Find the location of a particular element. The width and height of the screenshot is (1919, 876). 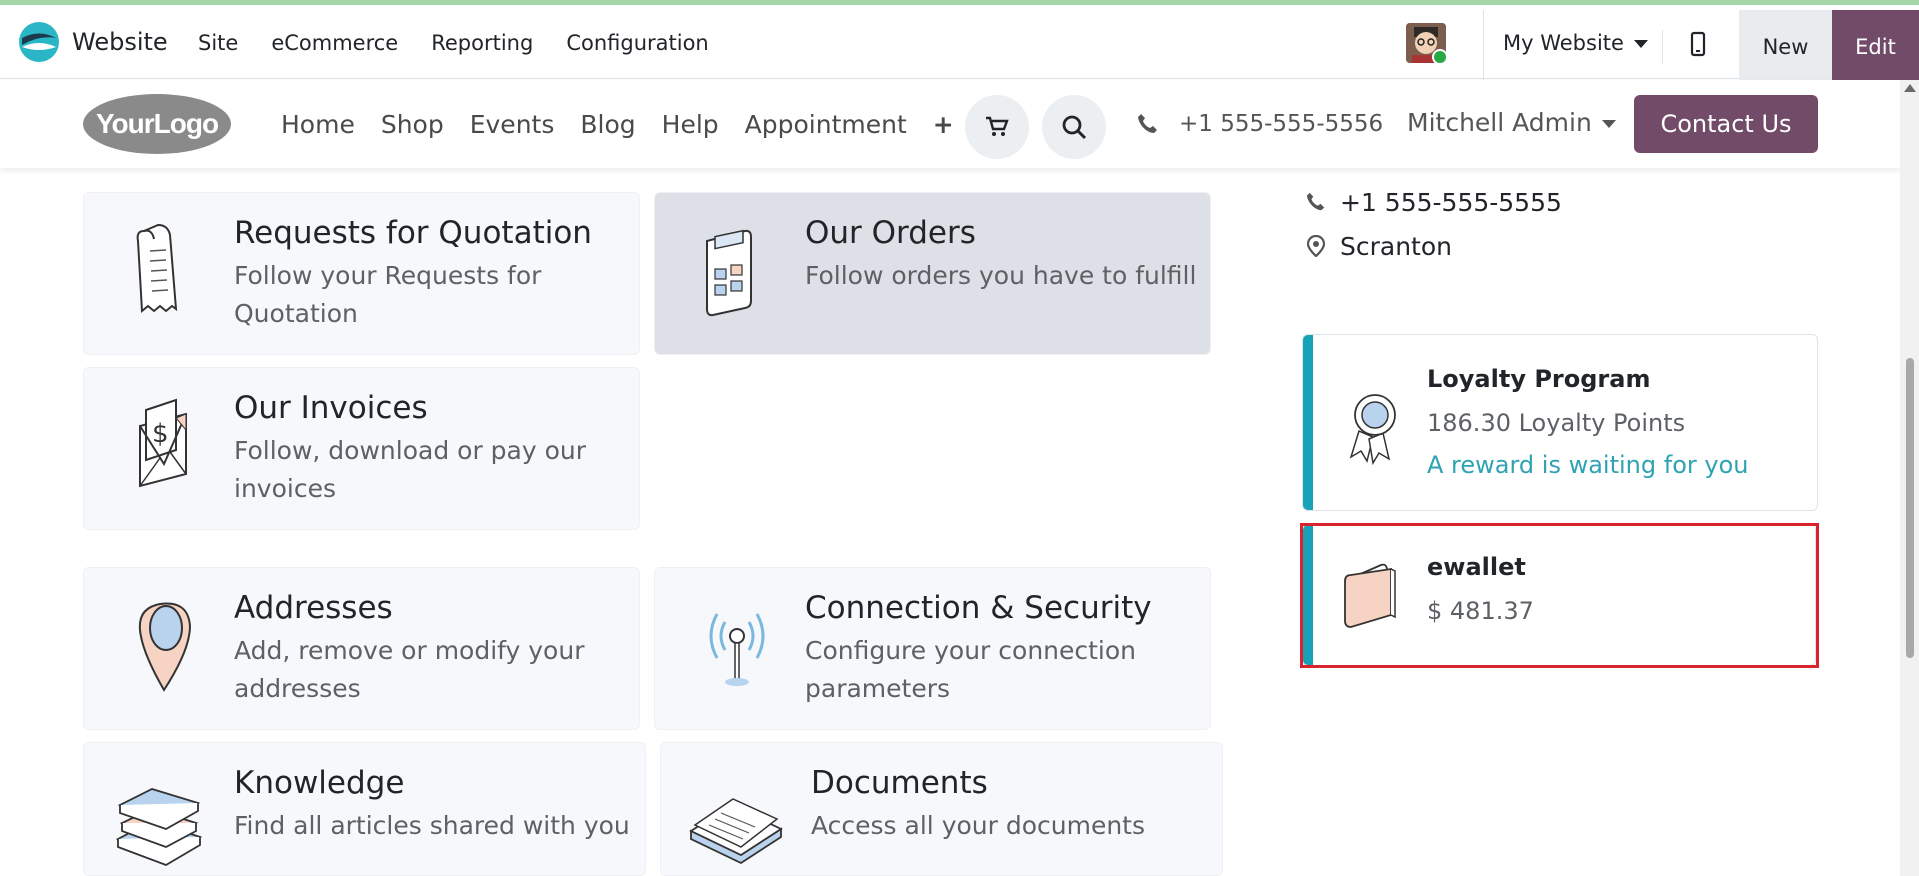

page-scrollbar is located at coordinates (1909, 478).